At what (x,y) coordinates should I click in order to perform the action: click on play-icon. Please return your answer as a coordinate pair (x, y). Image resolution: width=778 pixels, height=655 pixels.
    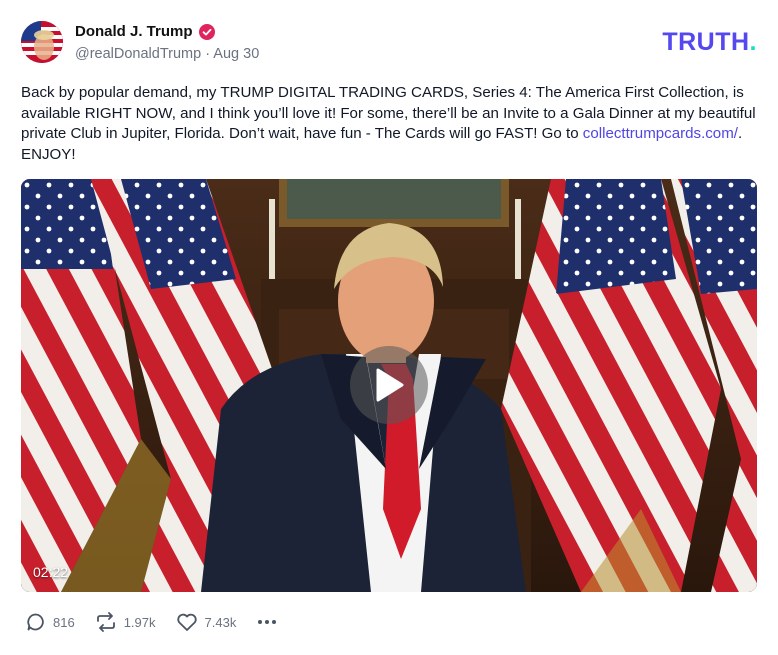
    Looking at the image, I should click on (390, 385).